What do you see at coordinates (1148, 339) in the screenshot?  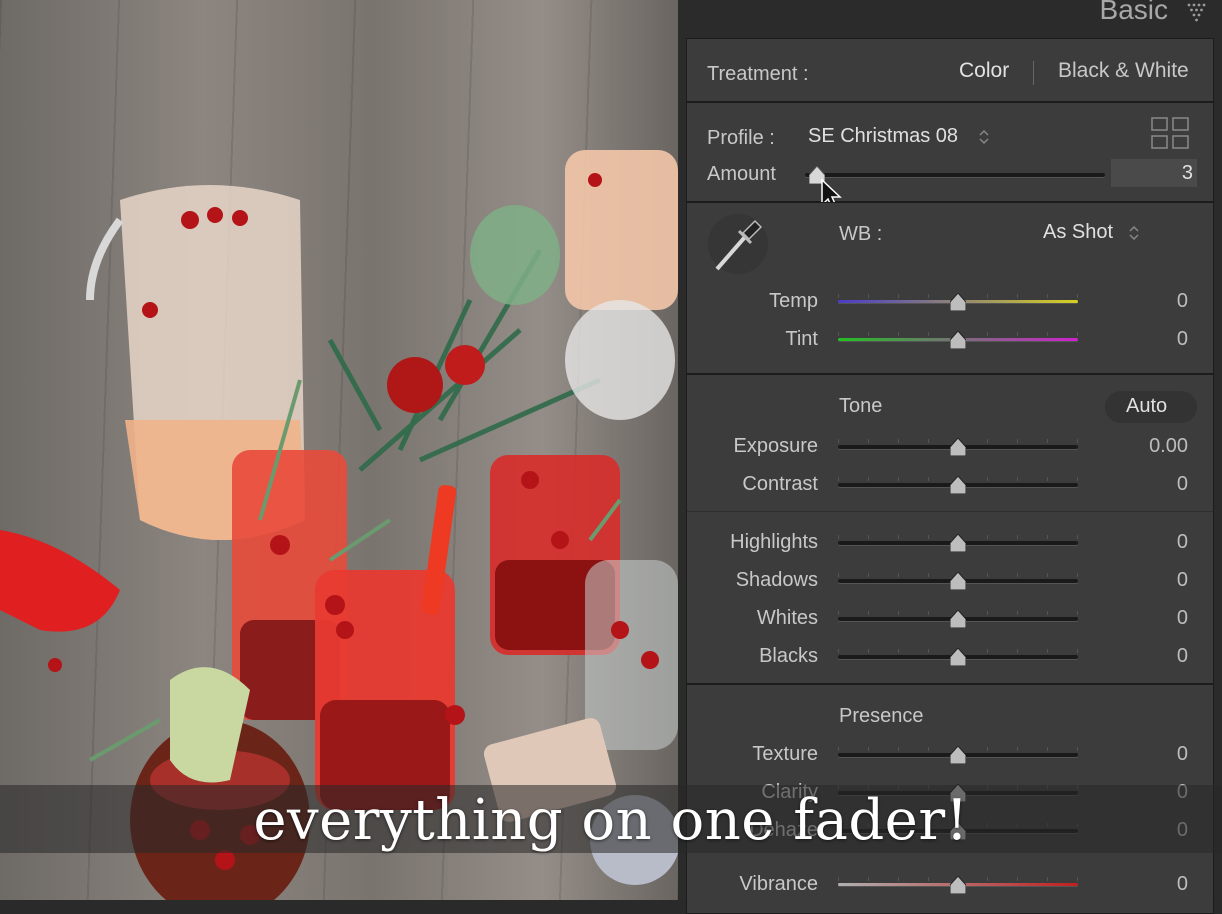 I see `tint-value: 0` at bounding box center [1148, 339].